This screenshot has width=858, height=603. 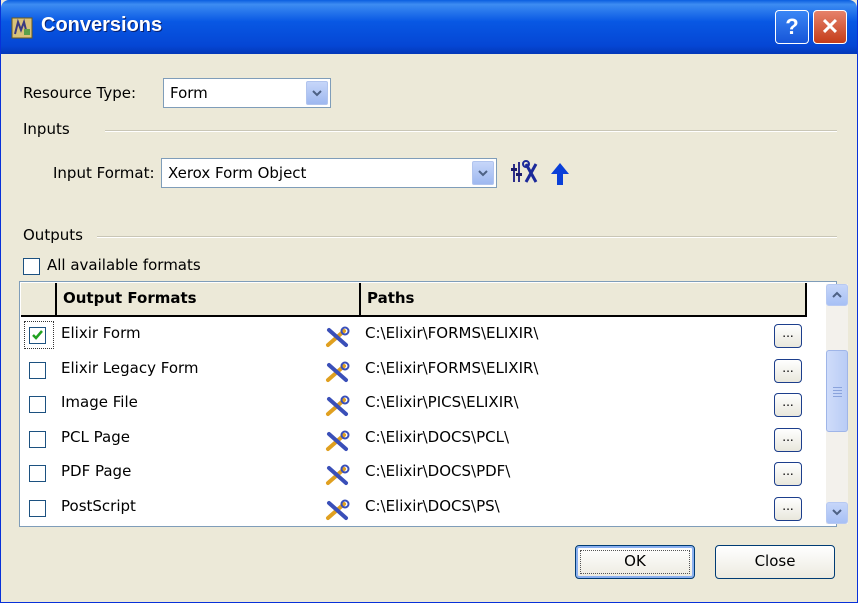 I want to click on output-path: C:\Elixir\DOCS\PDF\, so click(x=438, y=471).